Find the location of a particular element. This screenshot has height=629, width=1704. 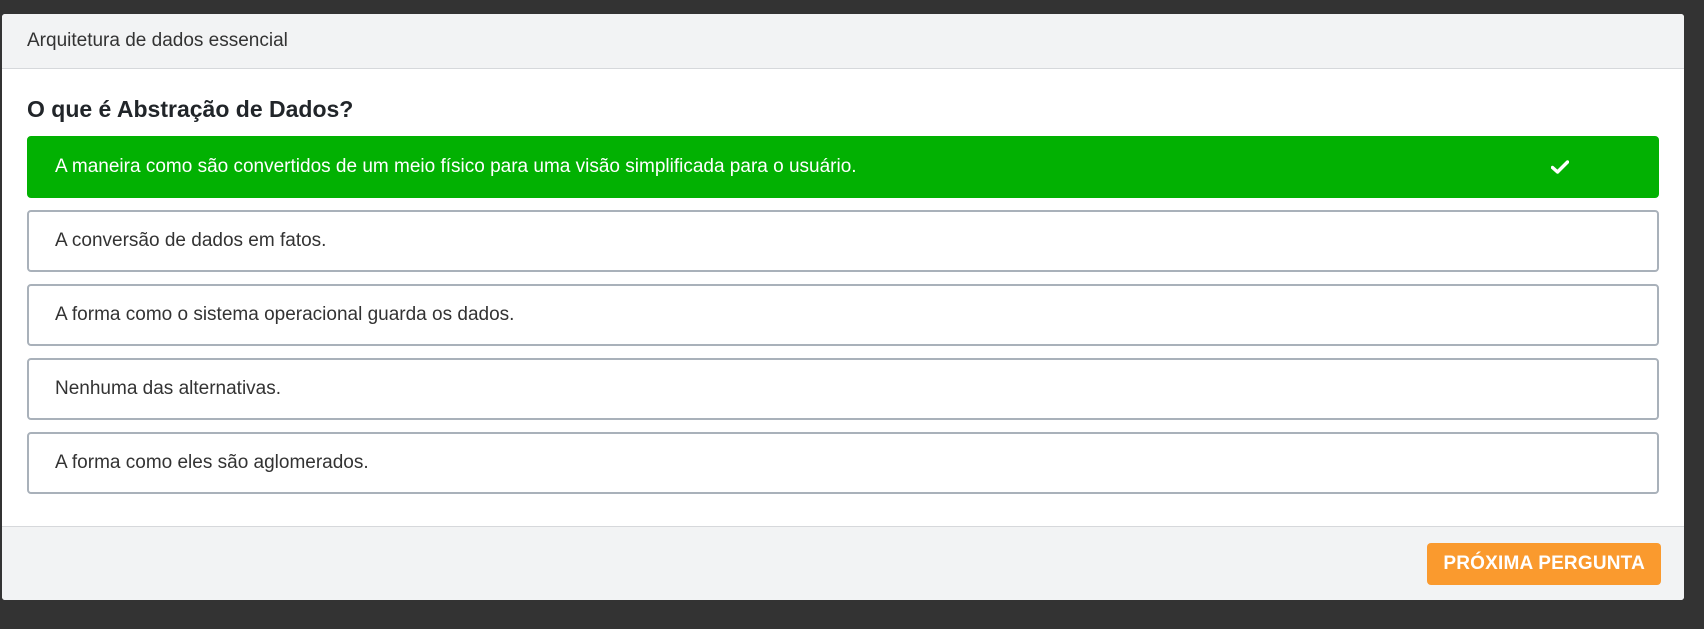

course-title: Arquitetura de dados essencial is located at coordinates (157, 40).